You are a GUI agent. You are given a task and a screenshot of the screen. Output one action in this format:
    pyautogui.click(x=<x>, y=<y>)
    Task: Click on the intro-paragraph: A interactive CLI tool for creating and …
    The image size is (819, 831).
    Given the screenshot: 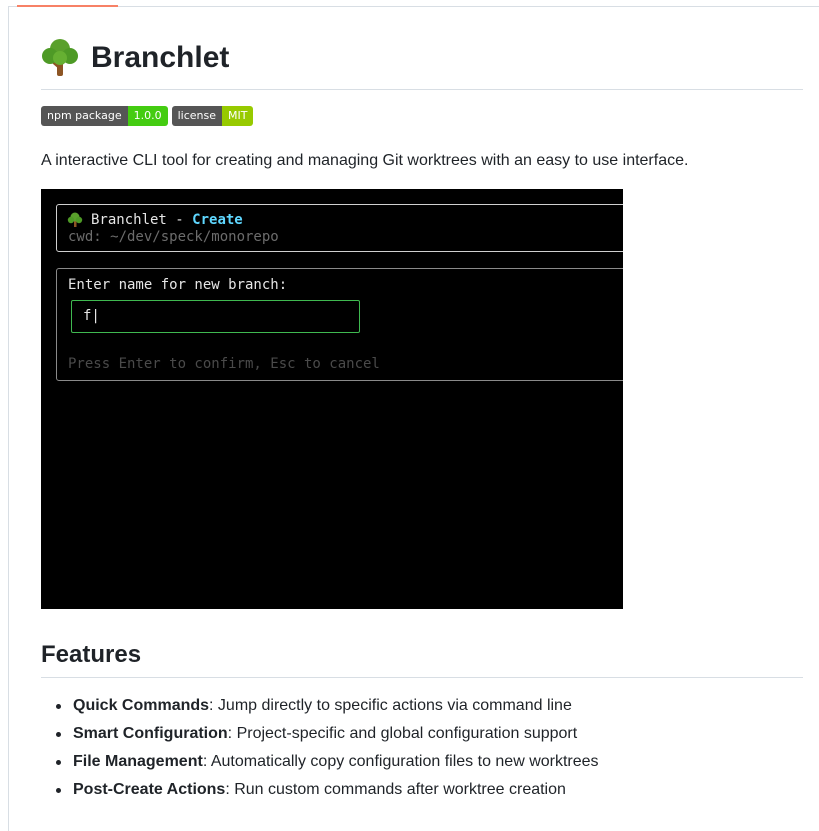 What is the action you would take?
    pyautogui.click(x=365, y=160)
    